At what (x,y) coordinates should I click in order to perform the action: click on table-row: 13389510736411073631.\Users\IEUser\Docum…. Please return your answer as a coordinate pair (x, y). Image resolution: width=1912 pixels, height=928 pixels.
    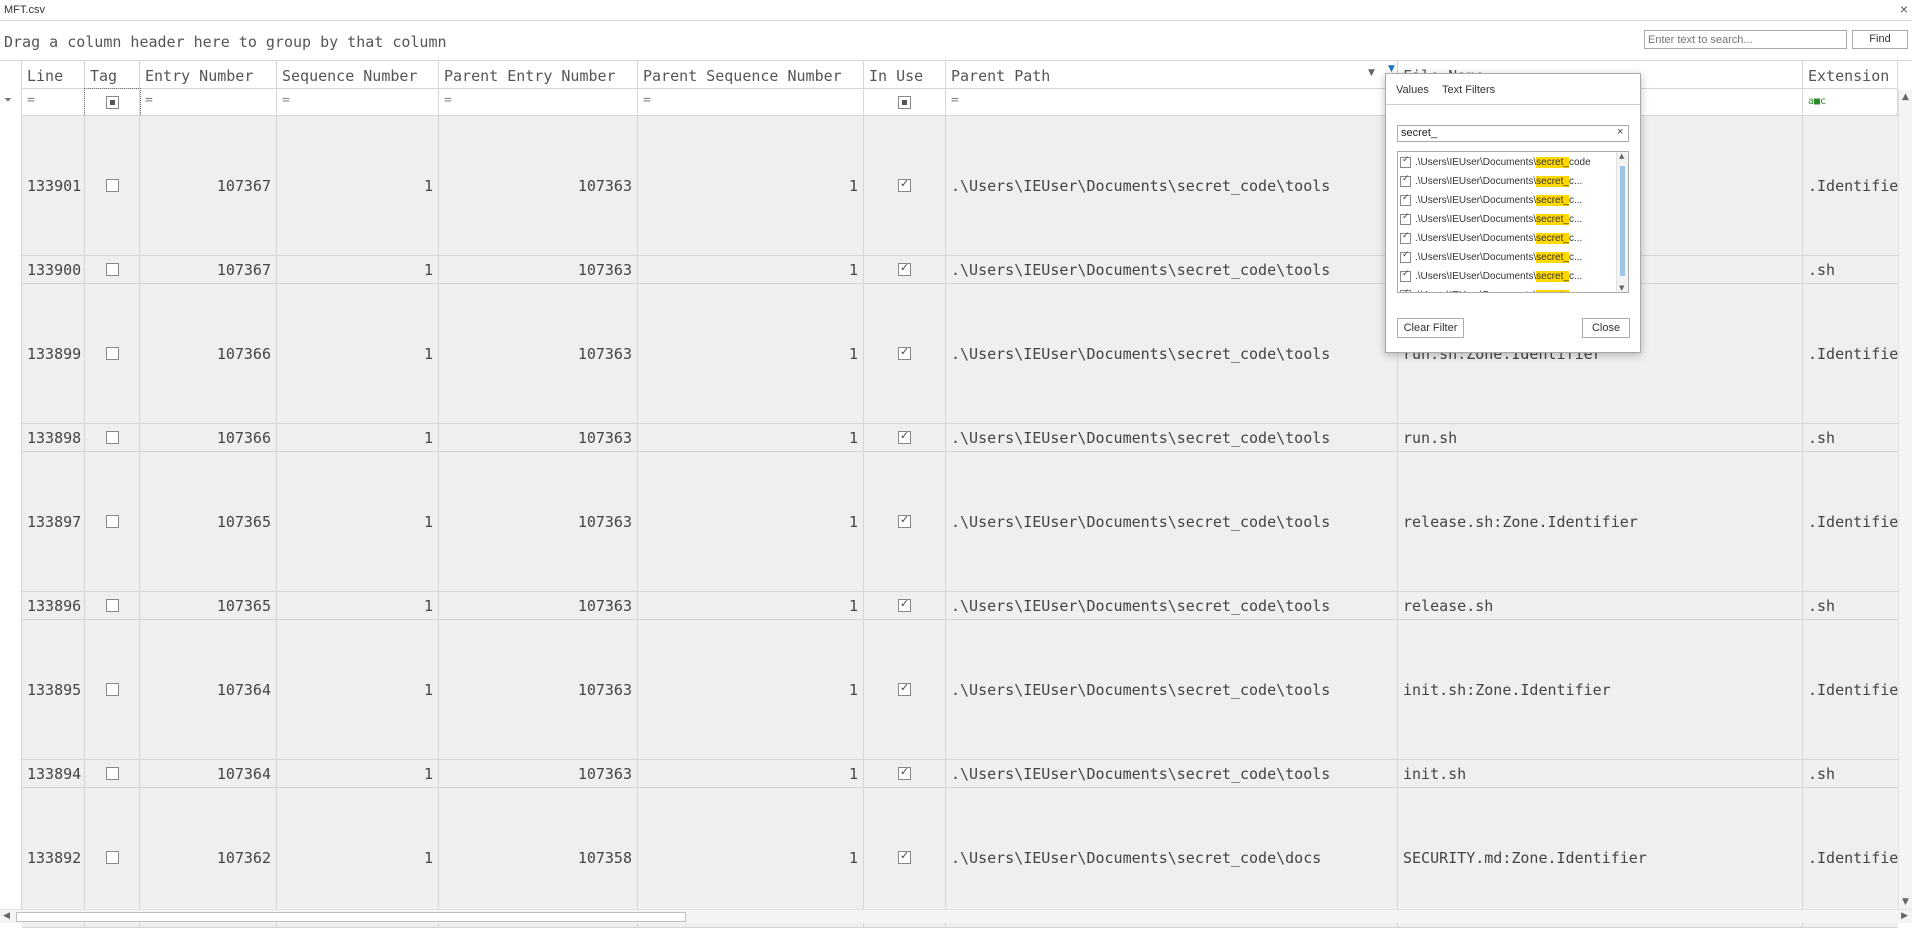
    Looking at the image, I should click on (960, 690).